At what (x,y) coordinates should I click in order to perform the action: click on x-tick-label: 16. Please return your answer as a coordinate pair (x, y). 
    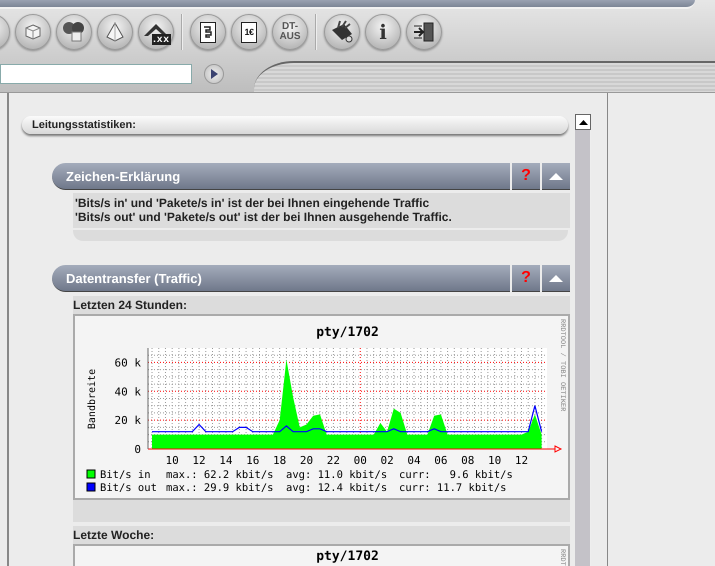
    Looking at the image, I should click on (253, 460).